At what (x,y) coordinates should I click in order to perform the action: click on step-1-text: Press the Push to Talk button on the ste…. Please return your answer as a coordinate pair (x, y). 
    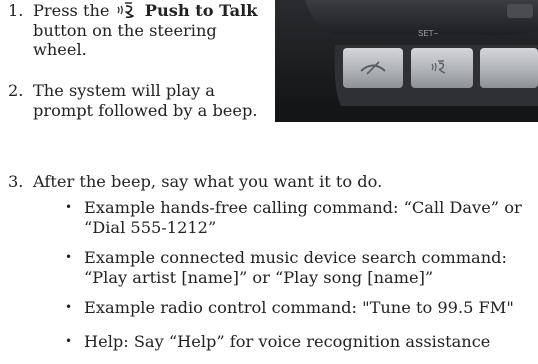
    Looking at the image, I should click on (148, 30).